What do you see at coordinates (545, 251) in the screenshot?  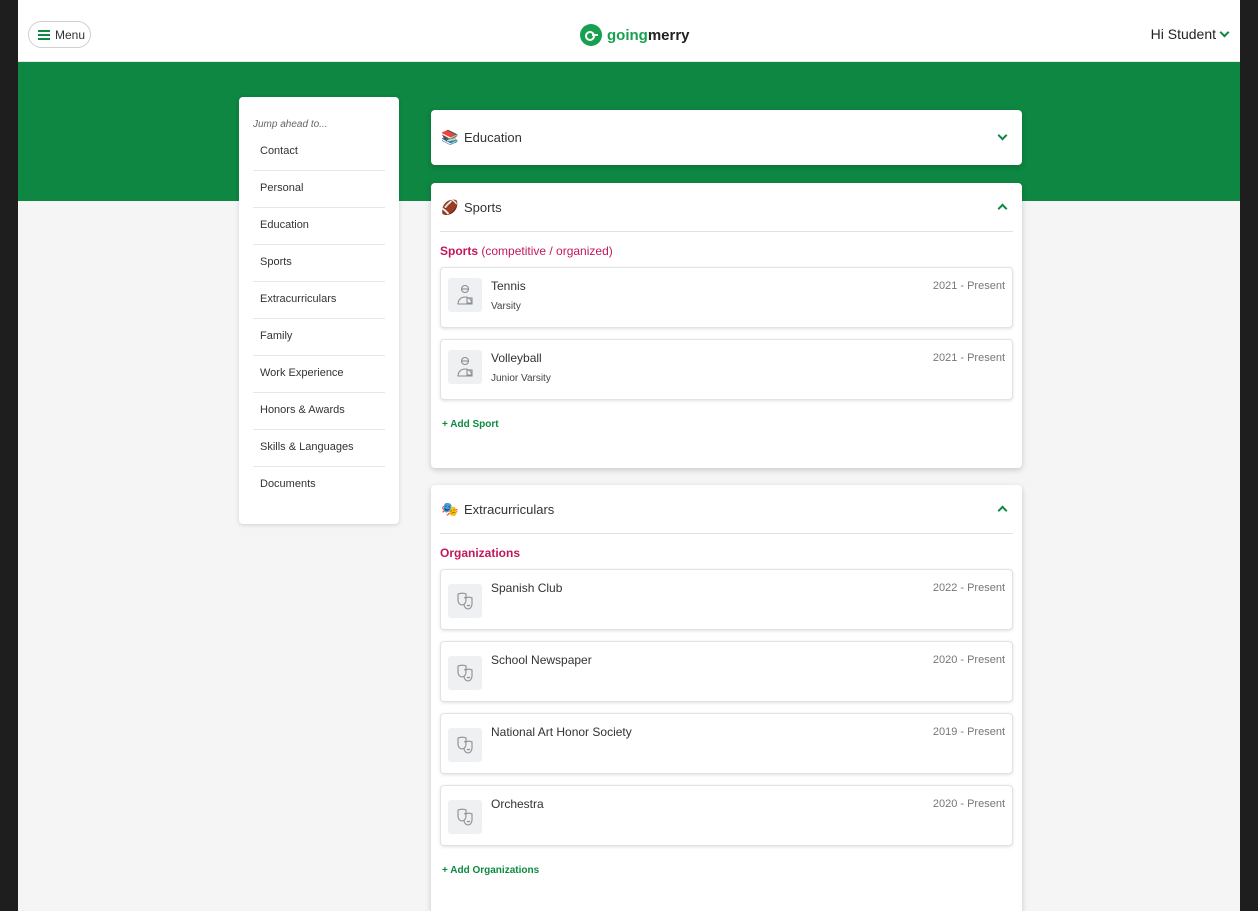 I see `sports-section-note: (competitive / organized)` at bounding box center [545, 251].